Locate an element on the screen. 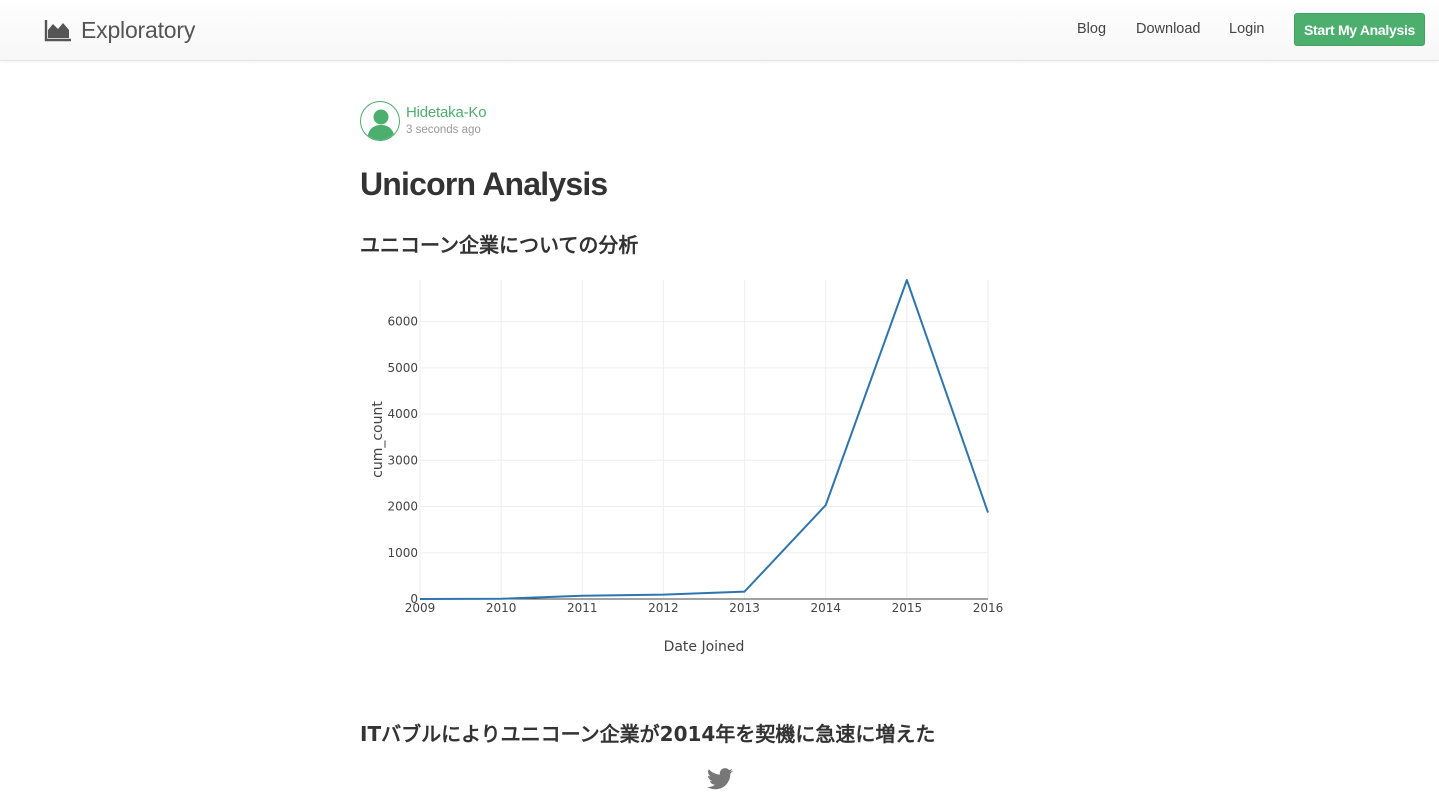 The width and height of the screenshot is (1439, 801). nav-link-login: Login is located at coordinates (1246, 29).